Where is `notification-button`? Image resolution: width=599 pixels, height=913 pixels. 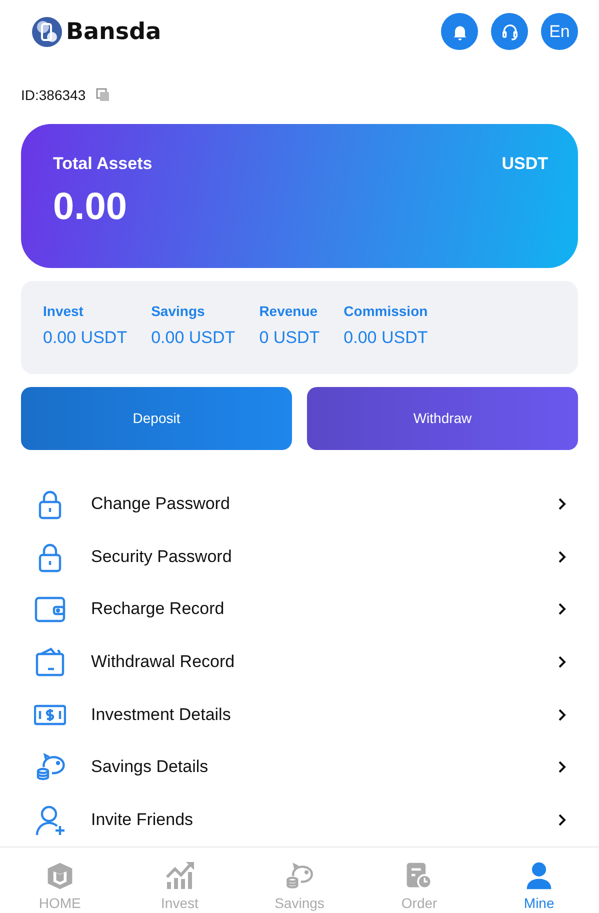
notification-button is located at coordinates (459, 31).